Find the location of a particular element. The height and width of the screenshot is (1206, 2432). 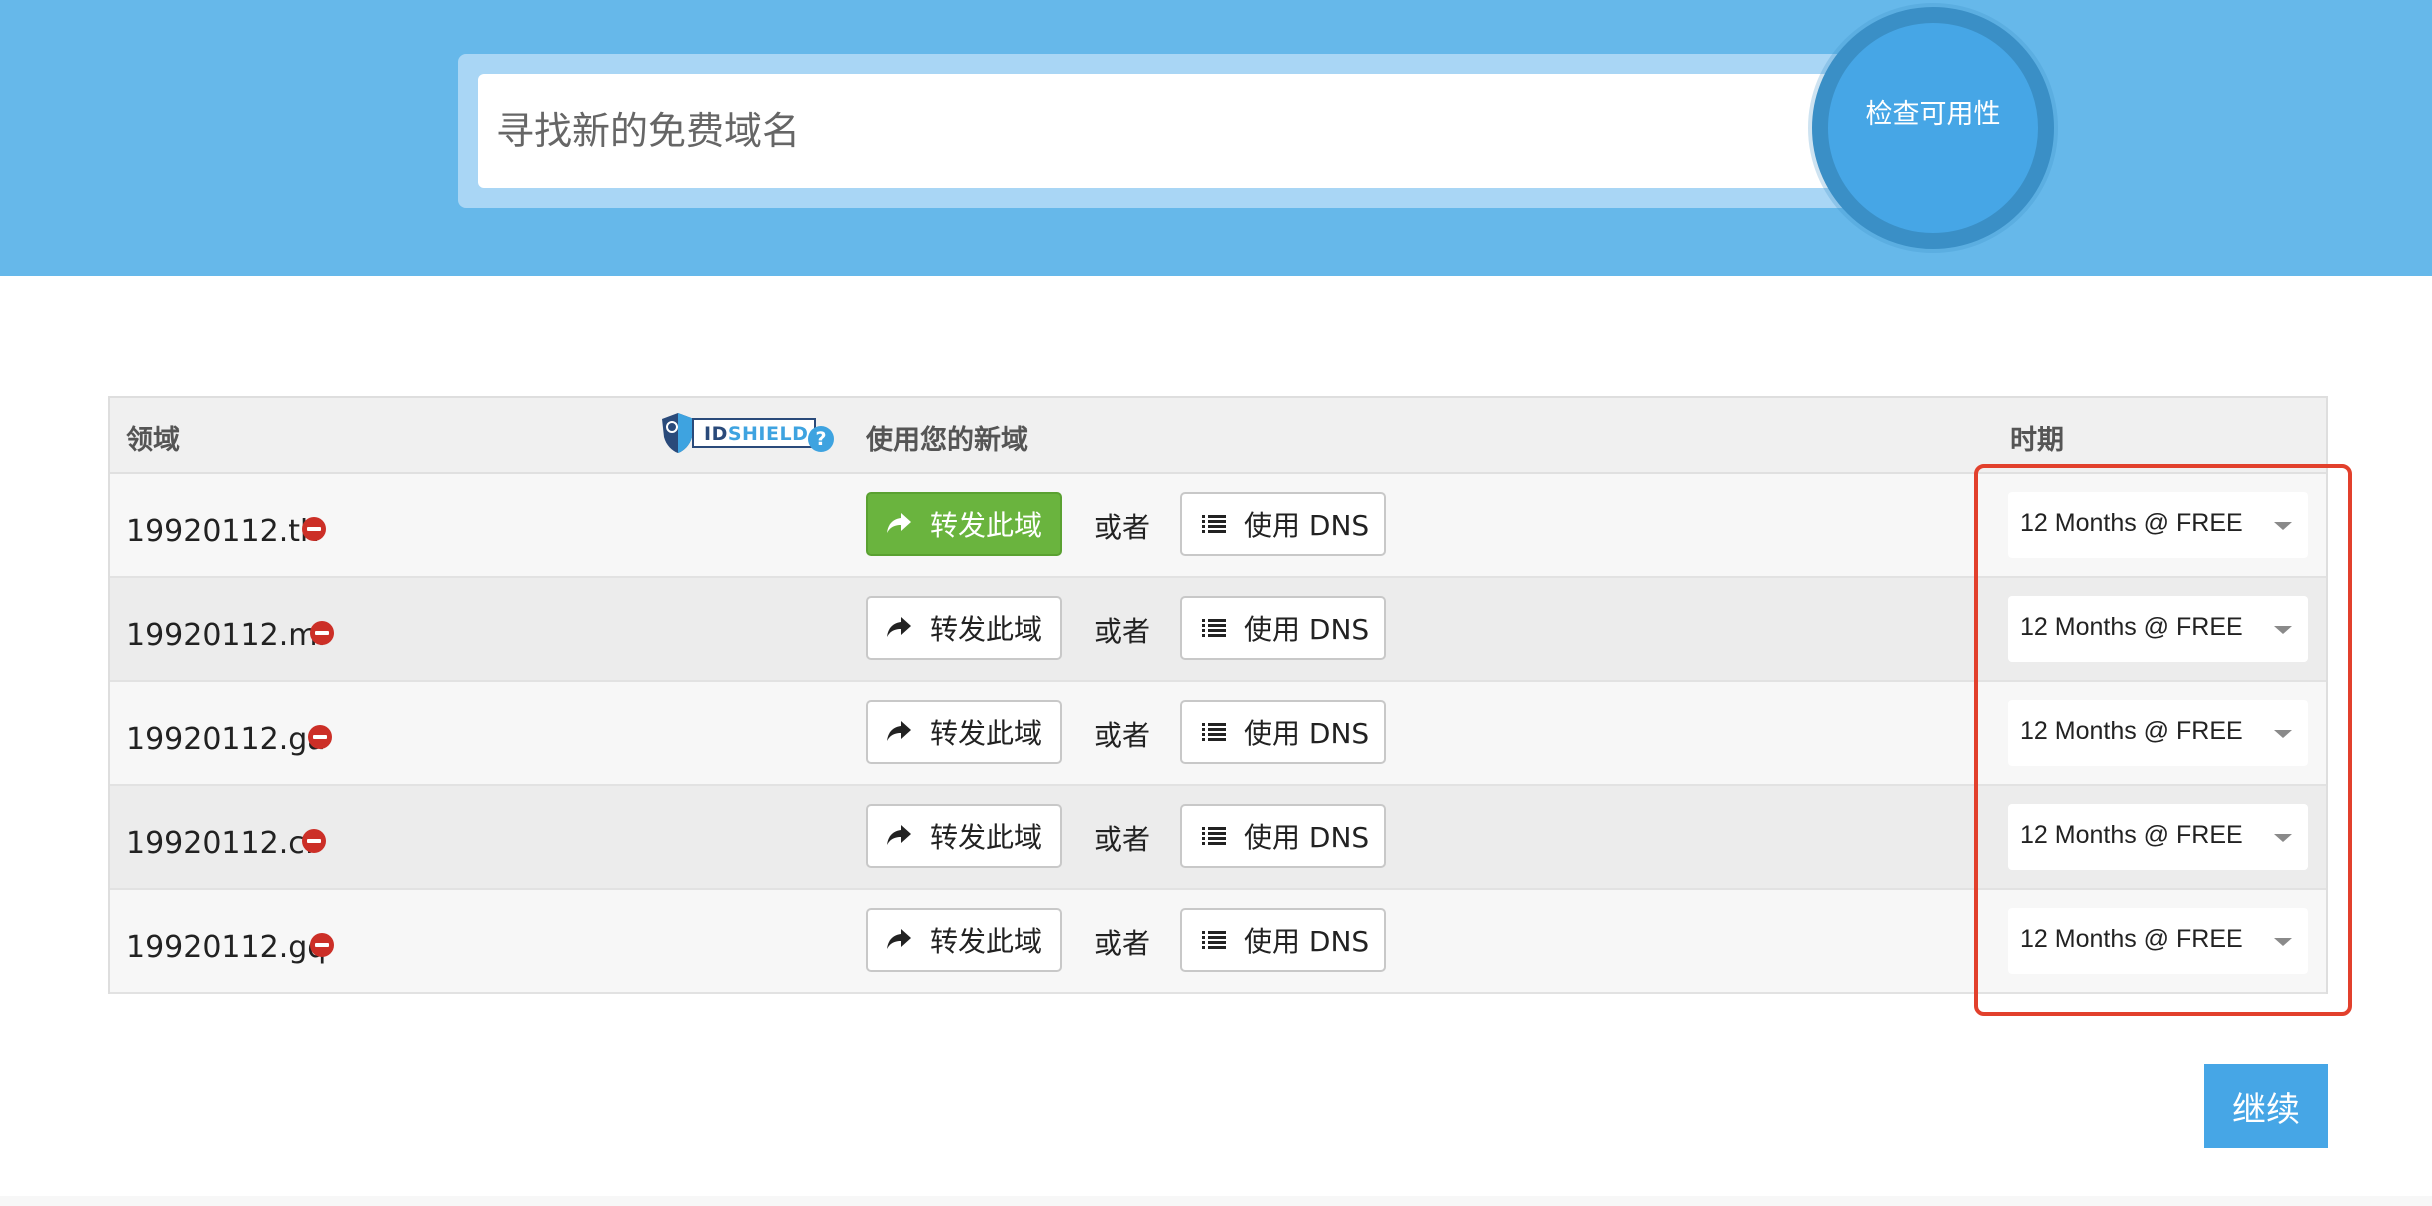

idshield-logo: IDSHIELD is located at coordinates (737, 433).